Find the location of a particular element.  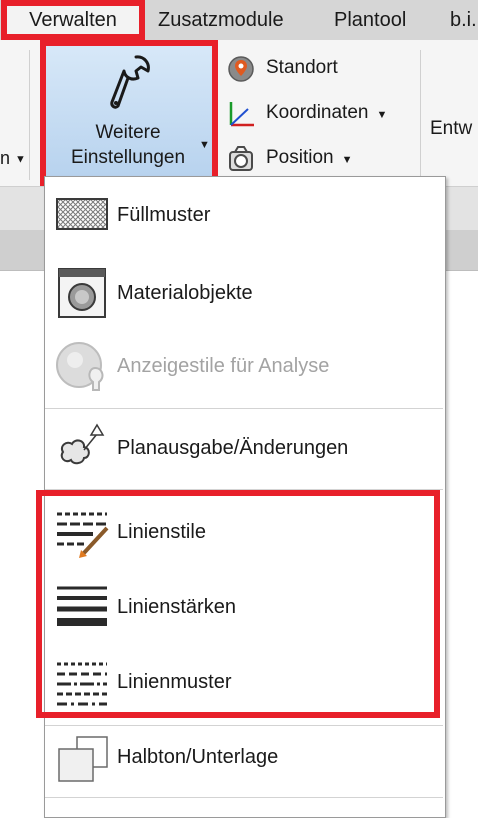

menu-item-materialobjekte: Materialobjekte is located at coordinates (244, 293).